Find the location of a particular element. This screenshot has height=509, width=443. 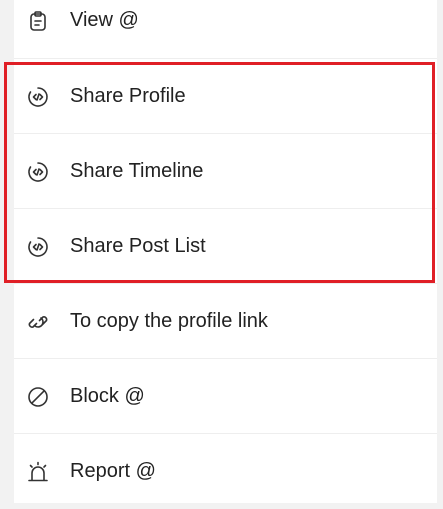

clipboard-icon is located at coordinates (38, 21).